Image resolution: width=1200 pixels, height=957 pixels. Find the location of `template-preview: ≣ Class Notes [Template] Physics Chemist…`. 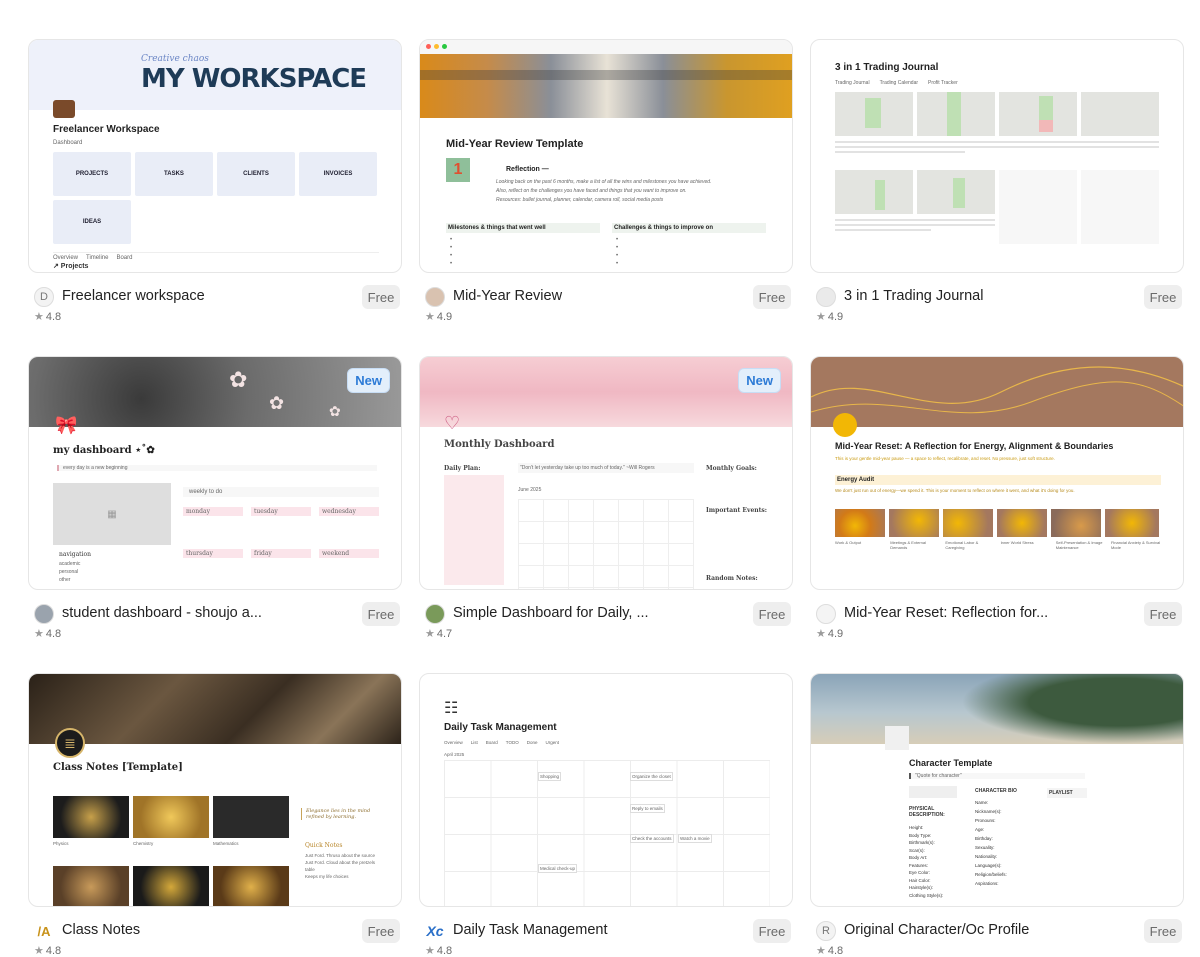

template-preview: ≣ Class Notes [Template] Physics Chemist… is located at coordinates (215, 790).